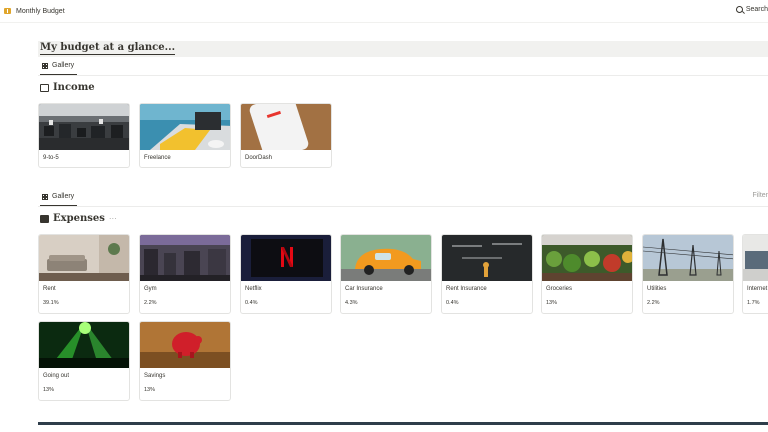 The image size is (768, 432). I want to click on expense-card-groceries: Groceries 13%, so click(587, 274).